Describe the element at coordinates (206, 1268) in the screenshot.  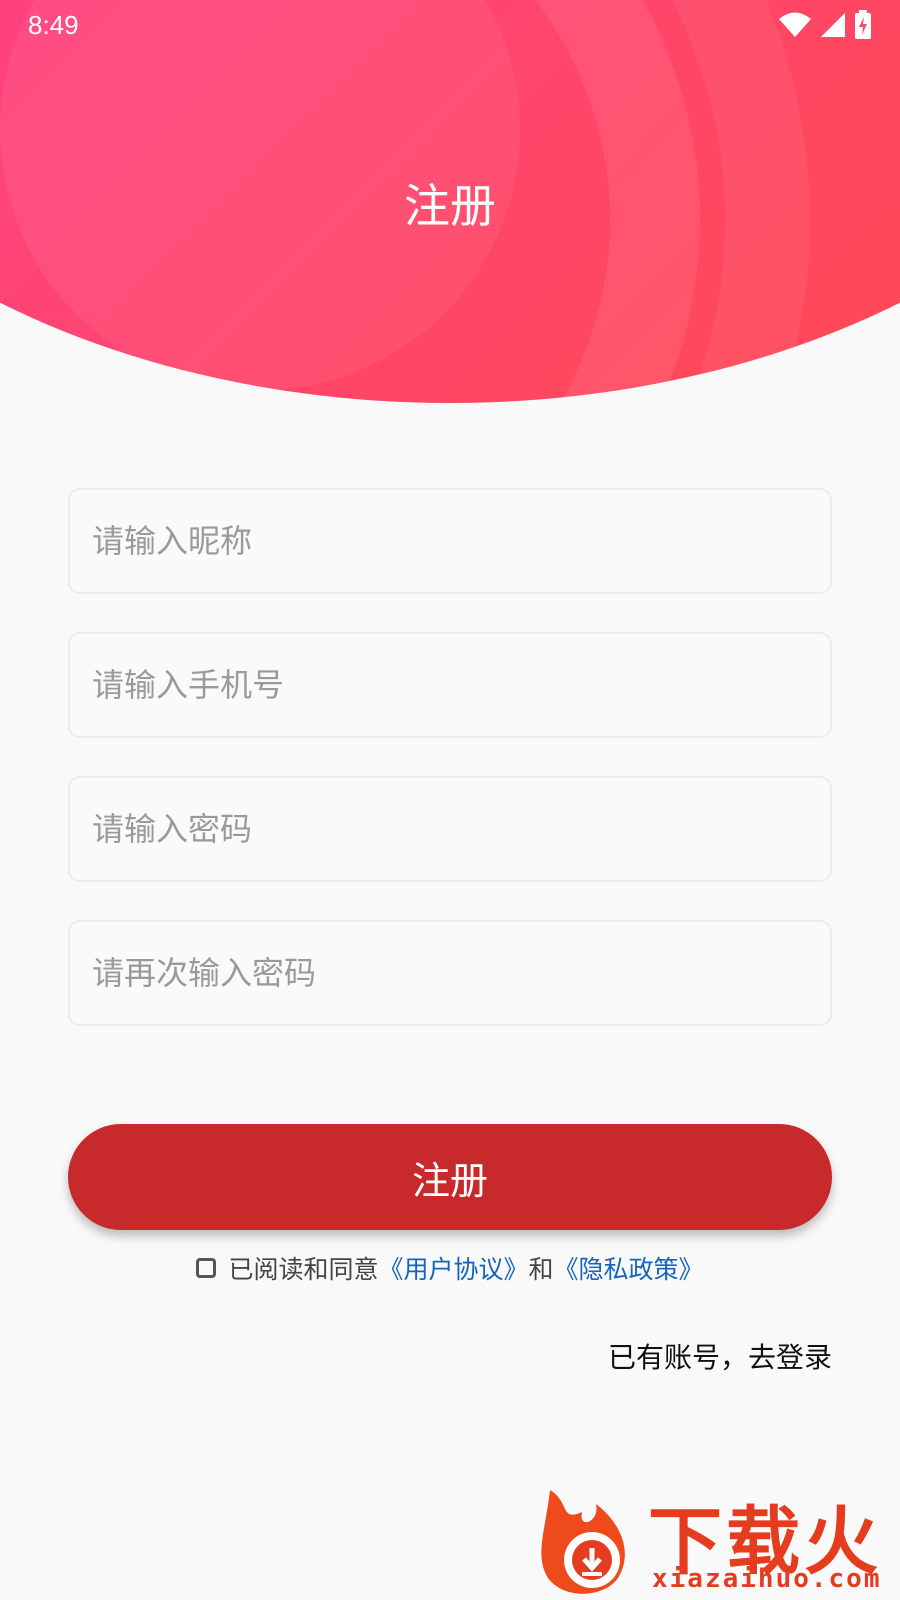
I see `agreement-checkbox` at that location.